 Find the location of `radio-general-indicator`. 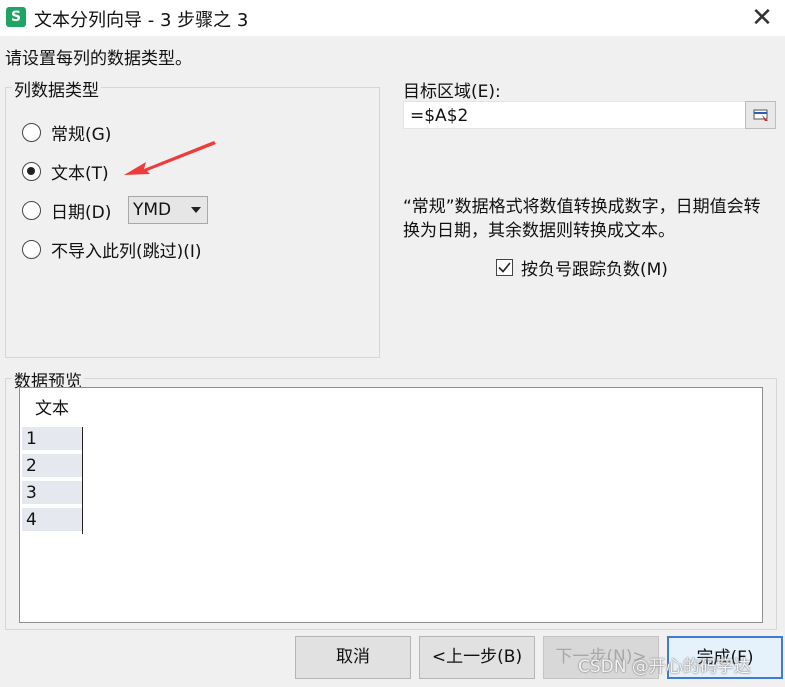

radio-general-indicator is located at coordinates (31, 132).